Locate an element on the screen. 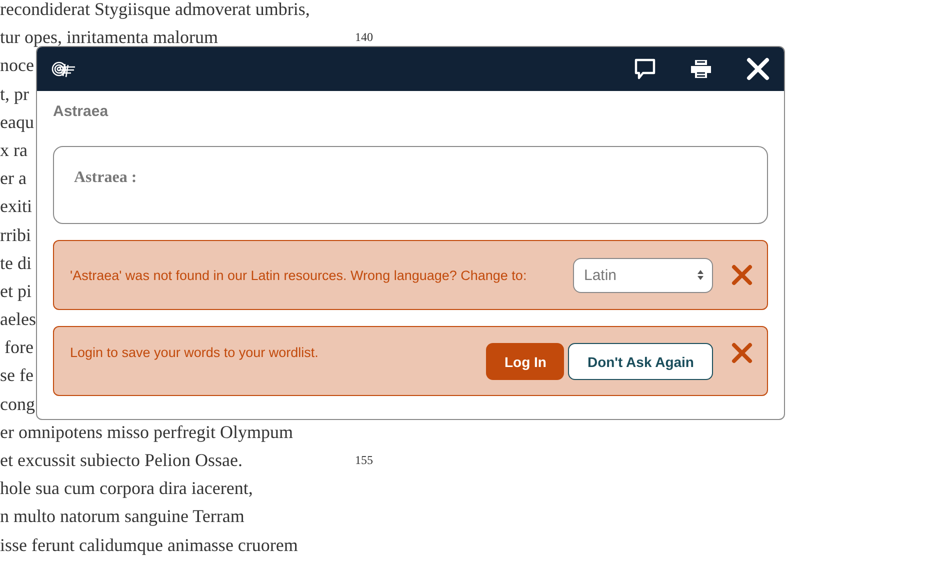  comment-icon is located at coordinates (645, 69).